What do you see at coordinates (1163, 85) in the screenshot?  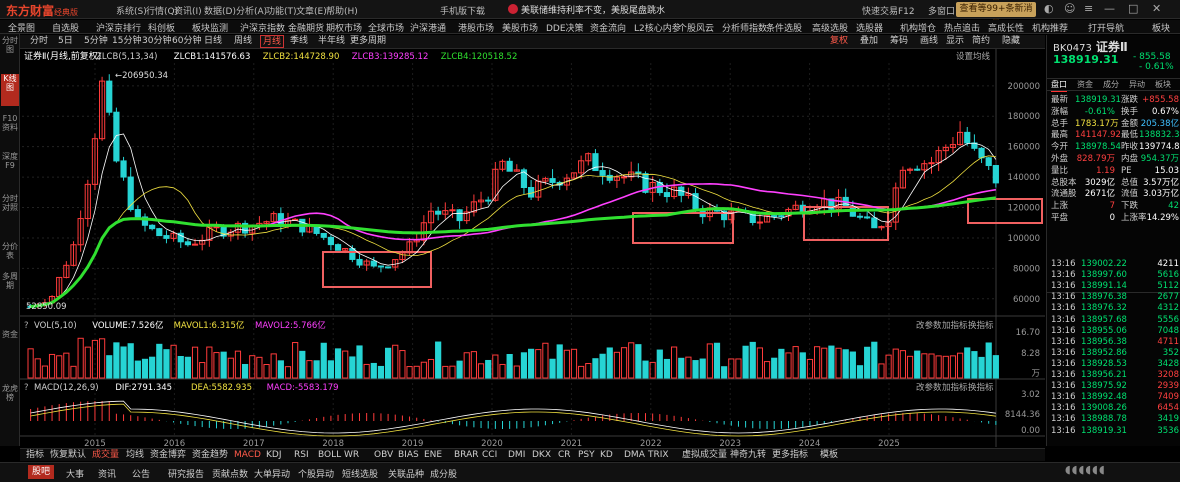 I see `quote-tab-4: 板块` at bounding box center [1163, 85].